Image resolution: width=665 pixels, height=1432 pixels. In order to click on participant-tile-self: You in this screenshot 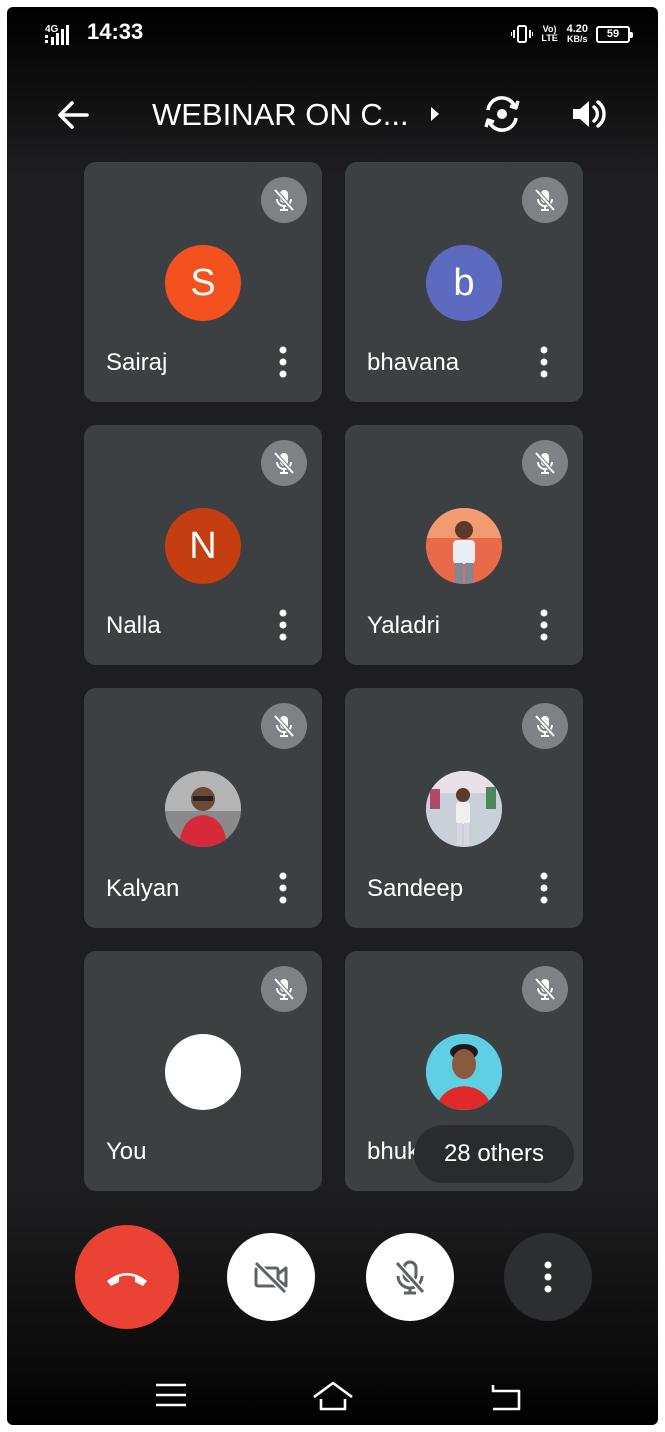, I will do `click(203, 1071)`.